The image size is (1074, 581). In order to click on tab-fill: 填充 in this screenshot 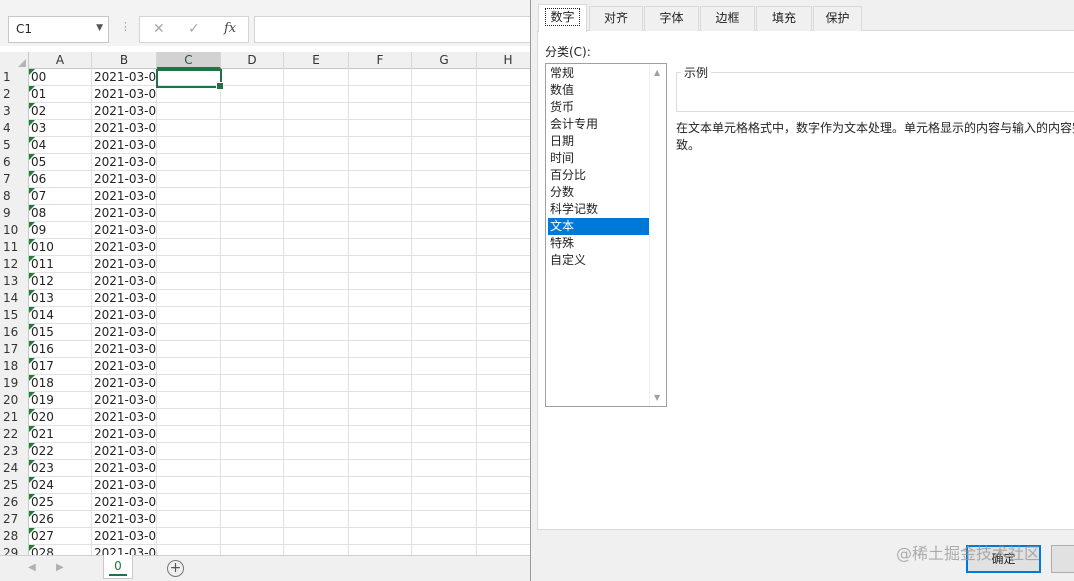, I will do `click(784, 18)`.